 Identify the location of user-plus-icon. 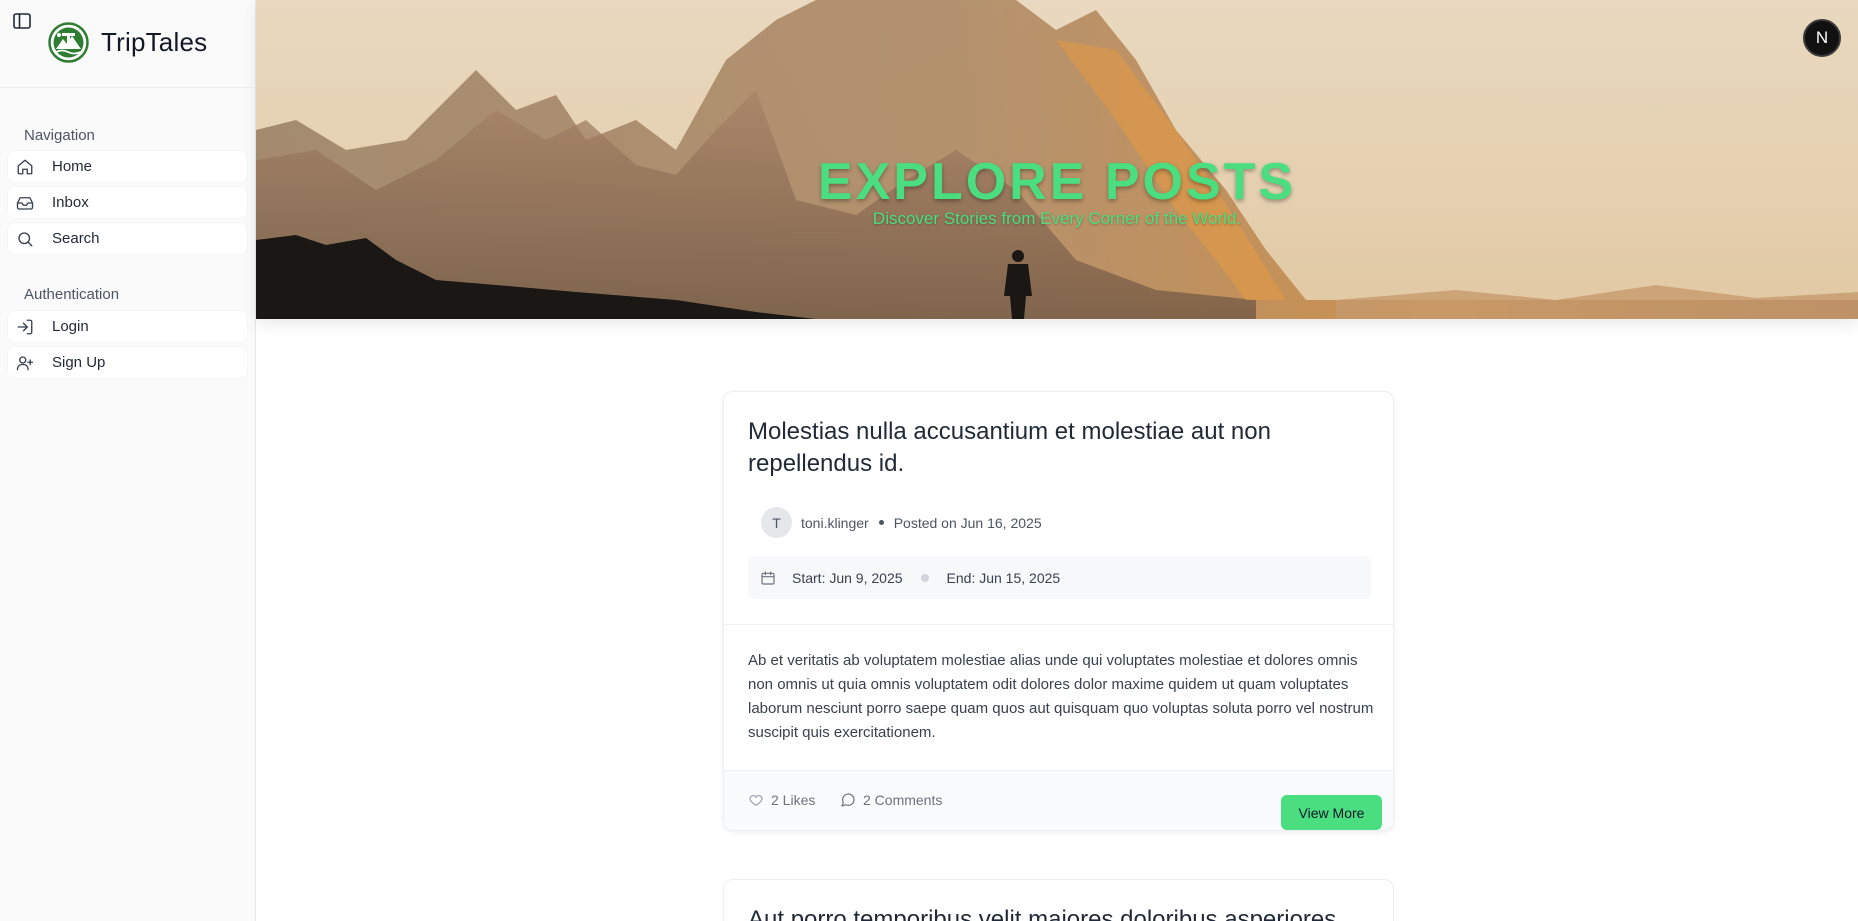
(25, 363).